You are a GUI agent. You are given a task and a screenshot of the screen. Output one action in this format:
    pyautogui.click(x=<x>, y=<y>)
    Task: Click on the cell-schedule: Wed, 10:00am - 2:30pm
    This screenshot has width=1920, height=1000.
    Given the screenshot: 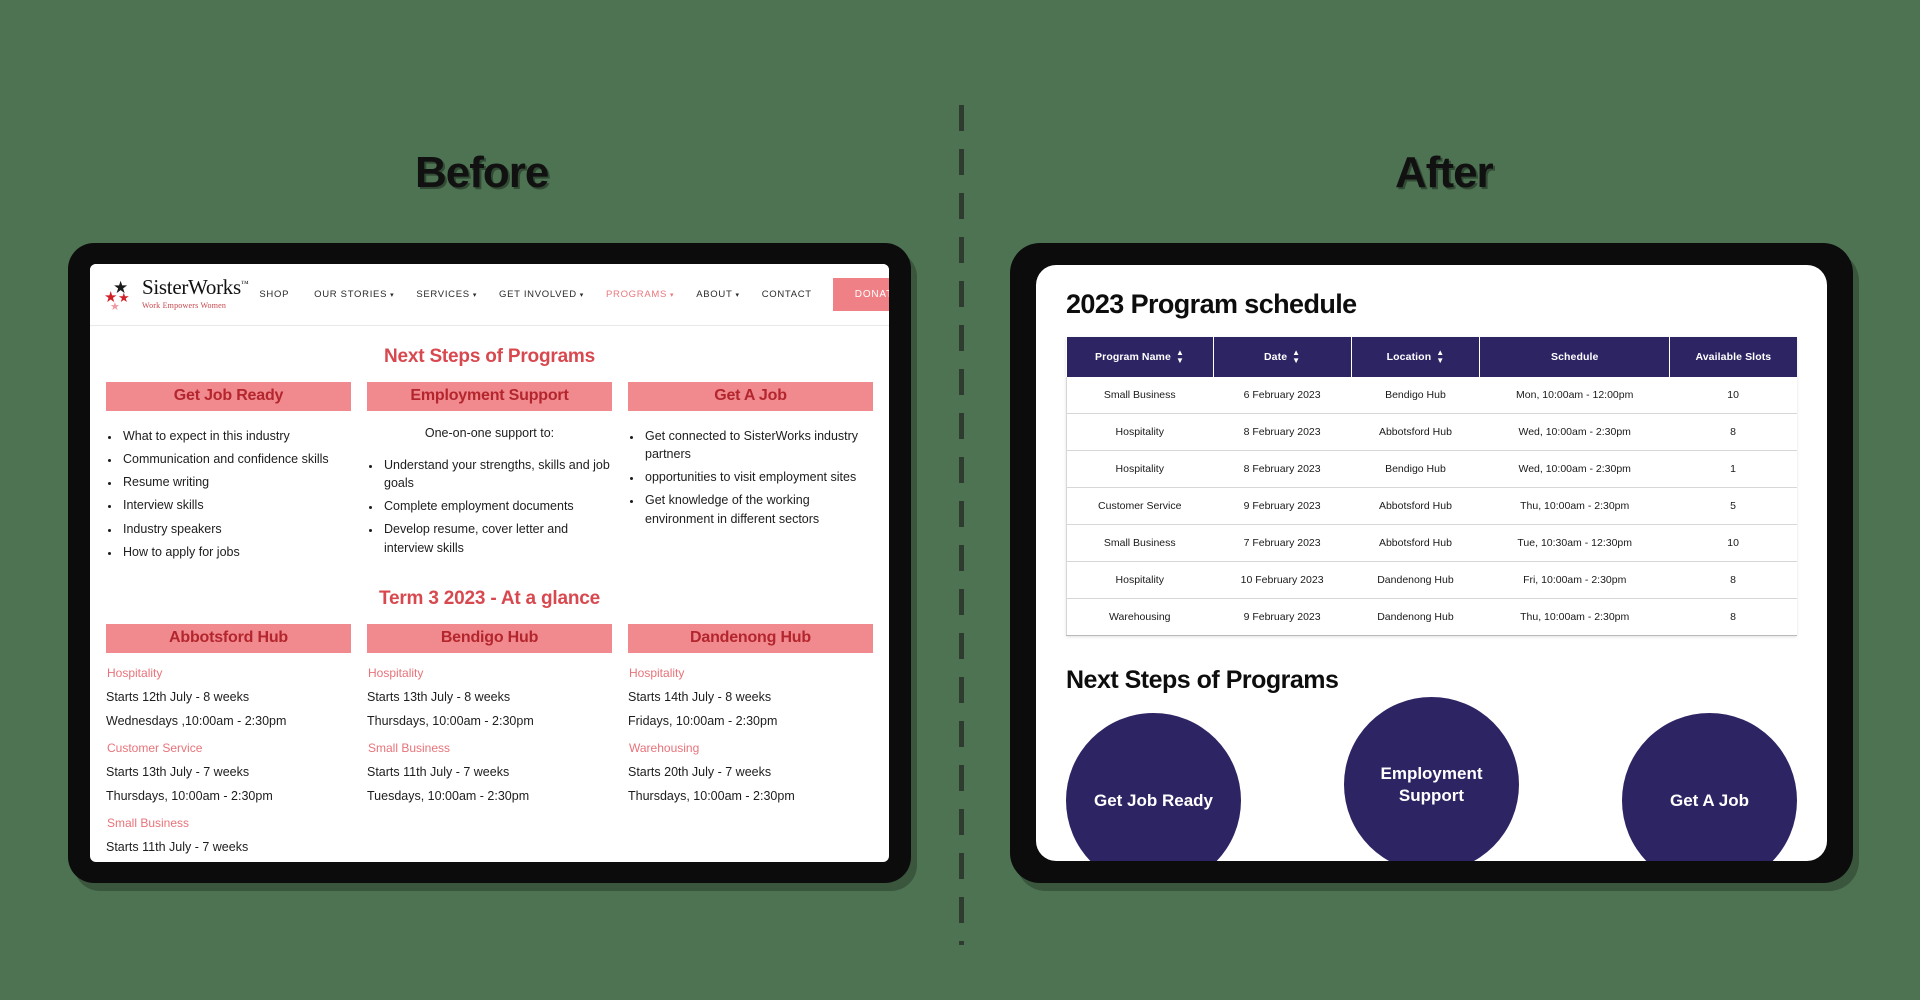 What is the action you would take?
    pyautogui.click(x=1574, y=432)
    